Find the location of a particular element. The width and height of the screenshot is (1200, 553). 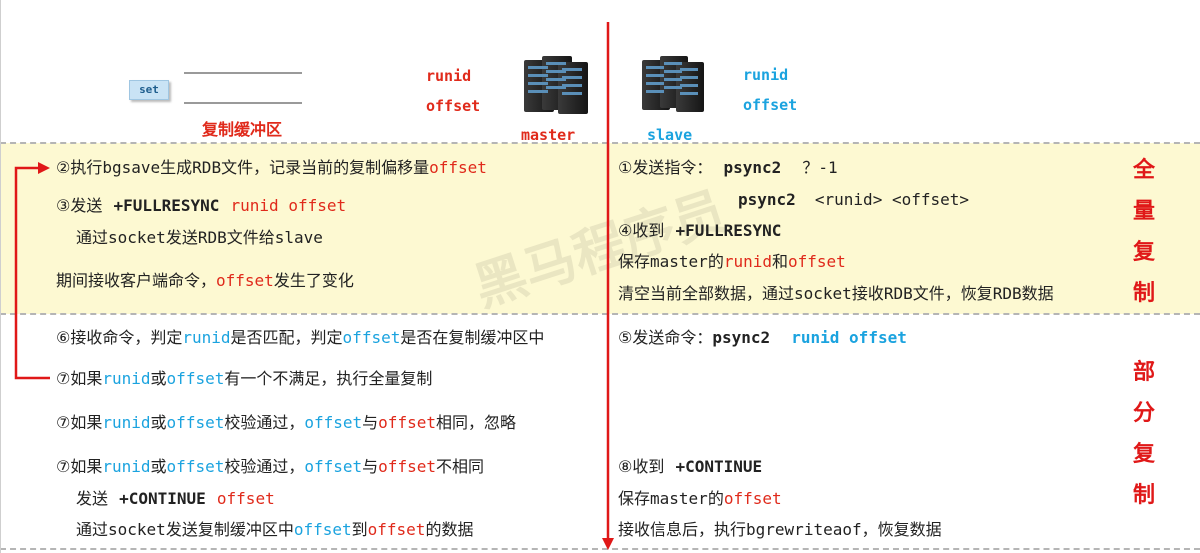

cmd-bgsave: bgsave is located at coordinates (131, 167).